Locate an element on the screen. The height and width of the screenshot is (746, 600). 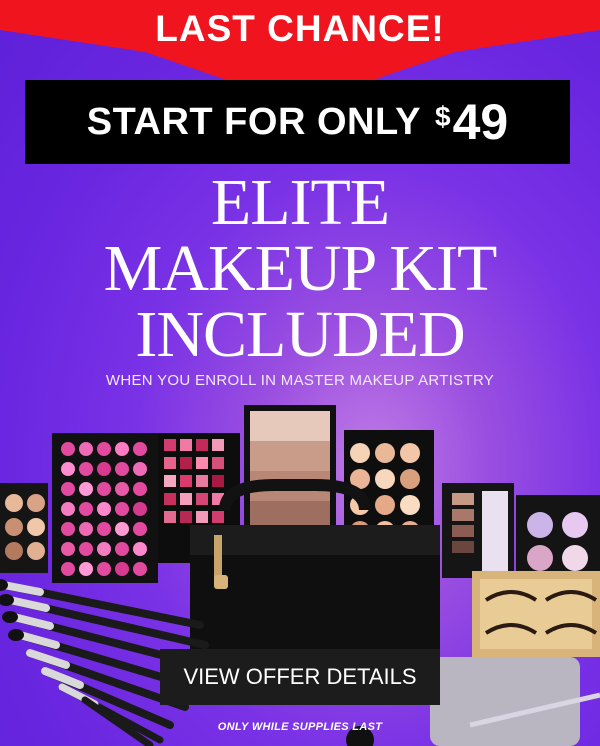
price-amount: 49 is located at coordinates (480, 122).